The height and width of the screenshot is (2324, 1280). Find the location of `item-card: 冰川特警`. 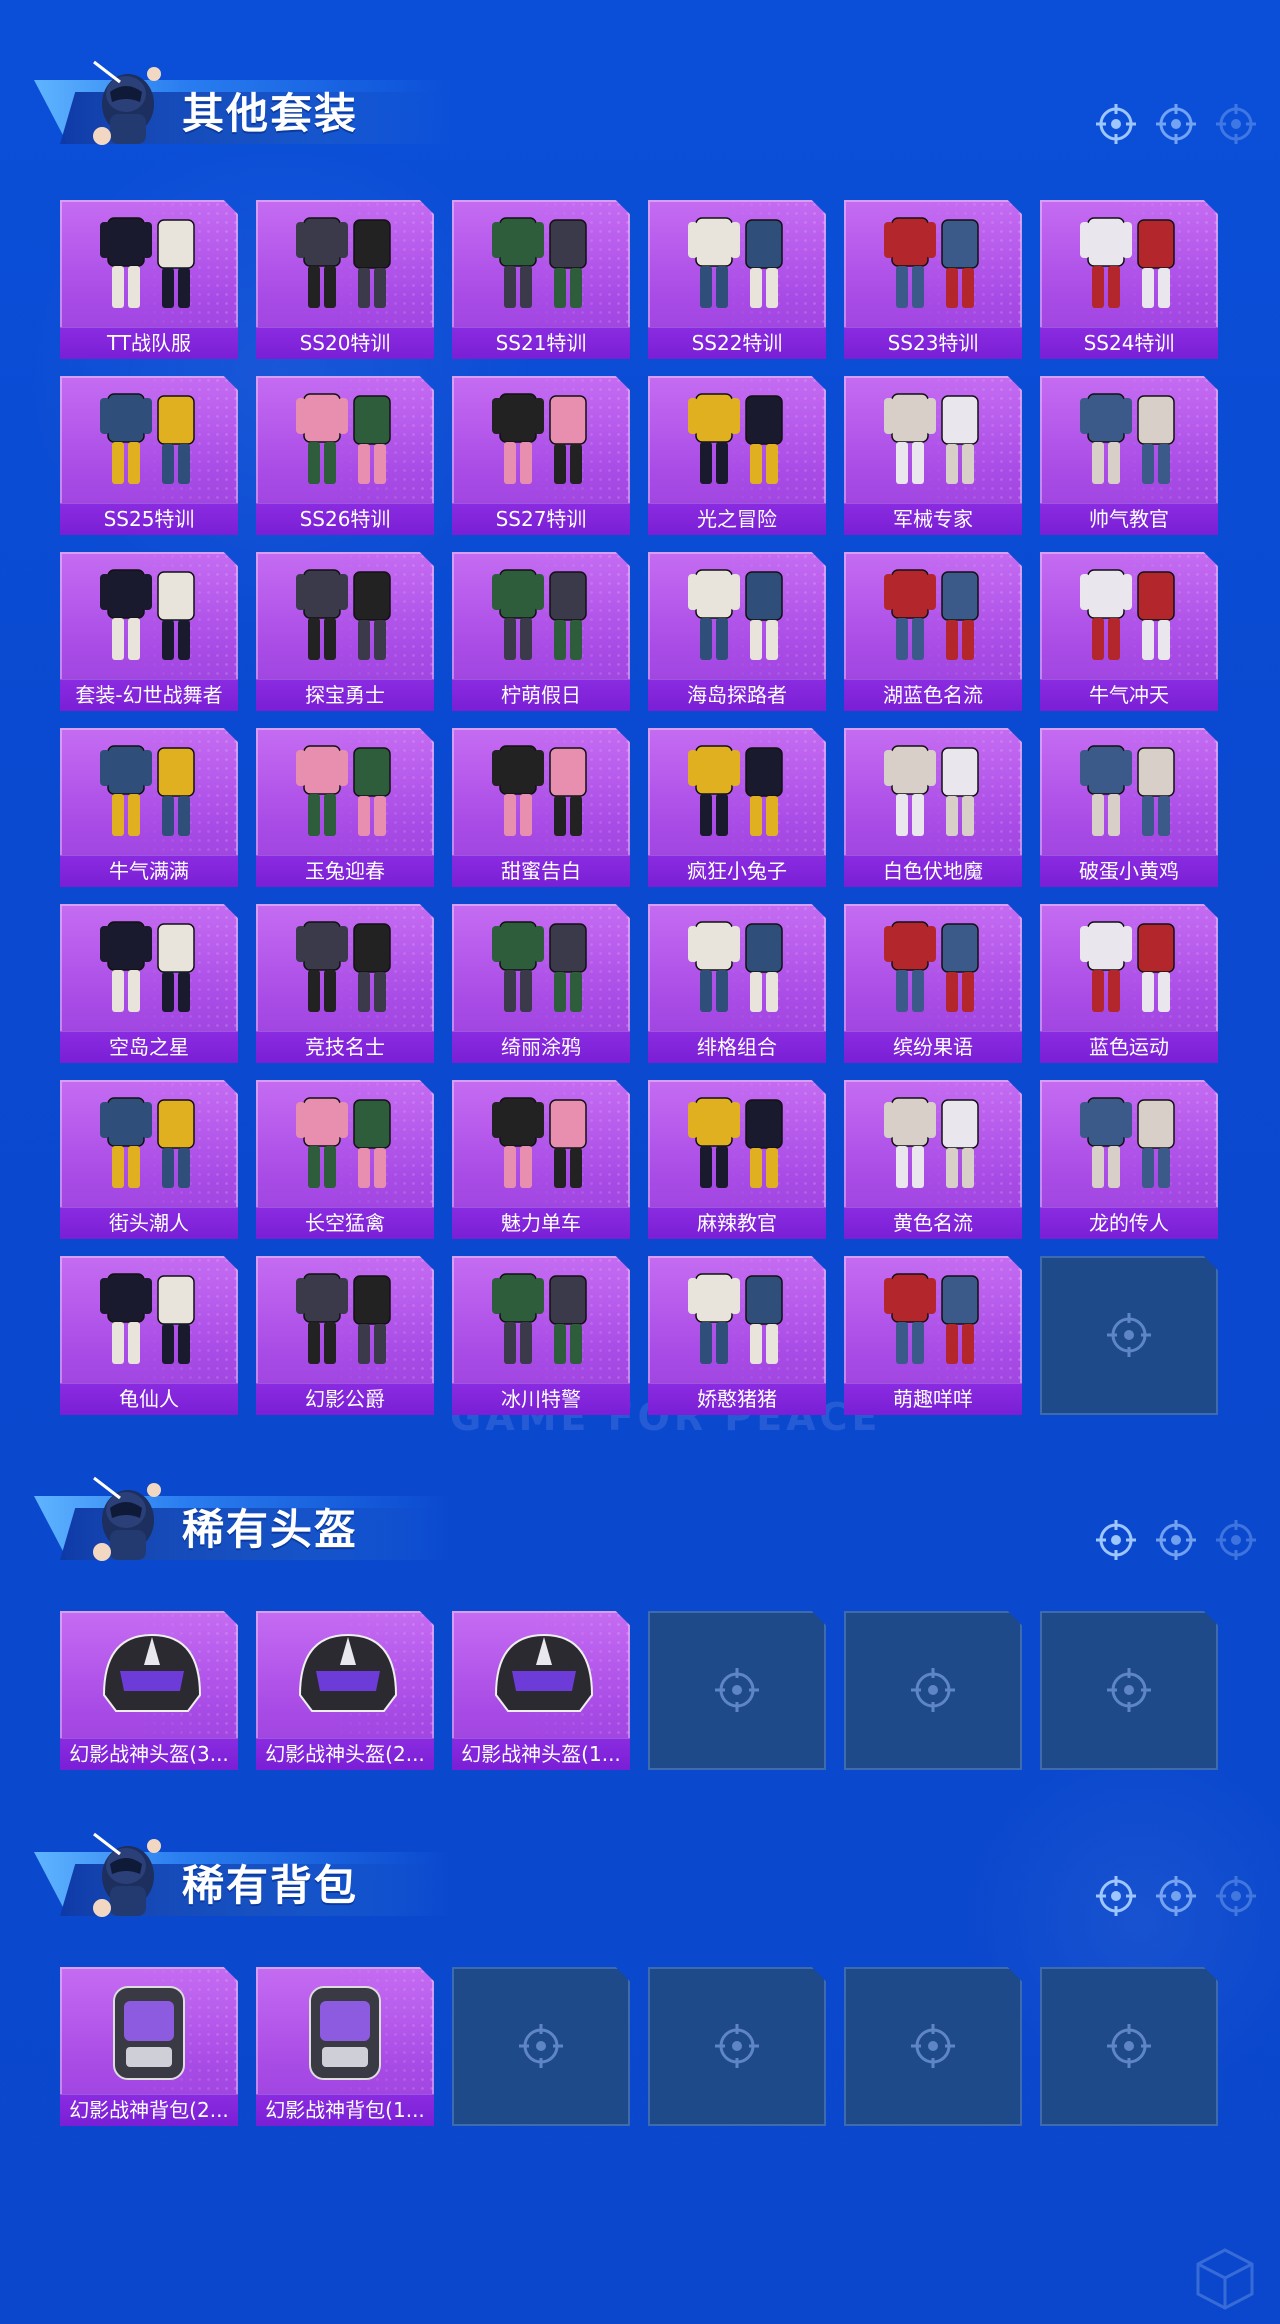

item-card: 冰川特警 is located at coordinates (541, 1335).